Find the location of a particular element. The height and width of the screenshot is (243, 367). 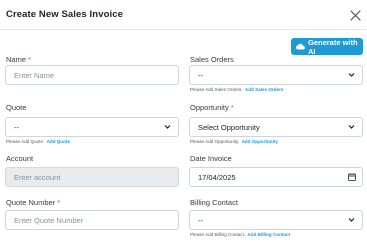

add-billing-contact-link: Add Billing Contact is located at coordinates (268, 234).